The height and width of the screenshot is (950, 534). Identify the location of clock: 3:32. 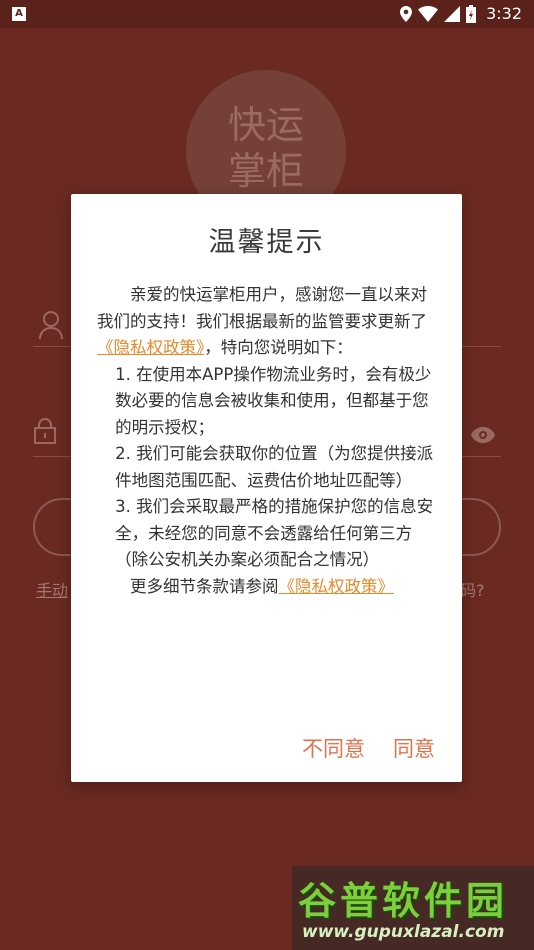
(504, 13).